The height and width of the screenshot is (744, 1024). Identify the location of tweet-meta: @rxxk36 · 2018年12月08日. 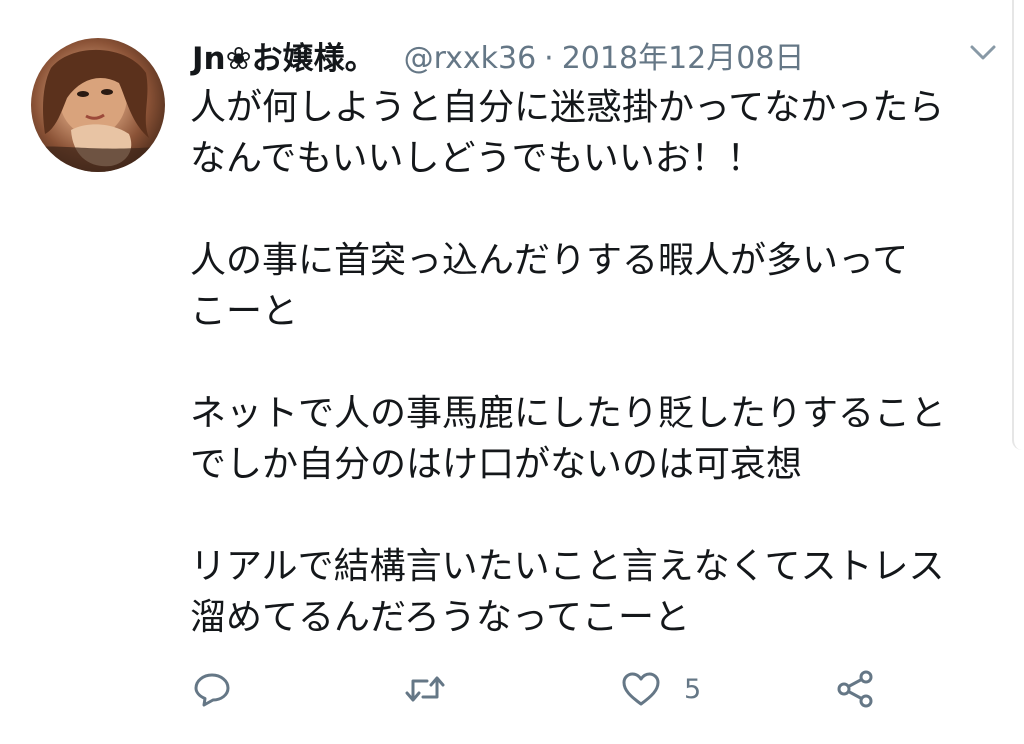
(604, 55).